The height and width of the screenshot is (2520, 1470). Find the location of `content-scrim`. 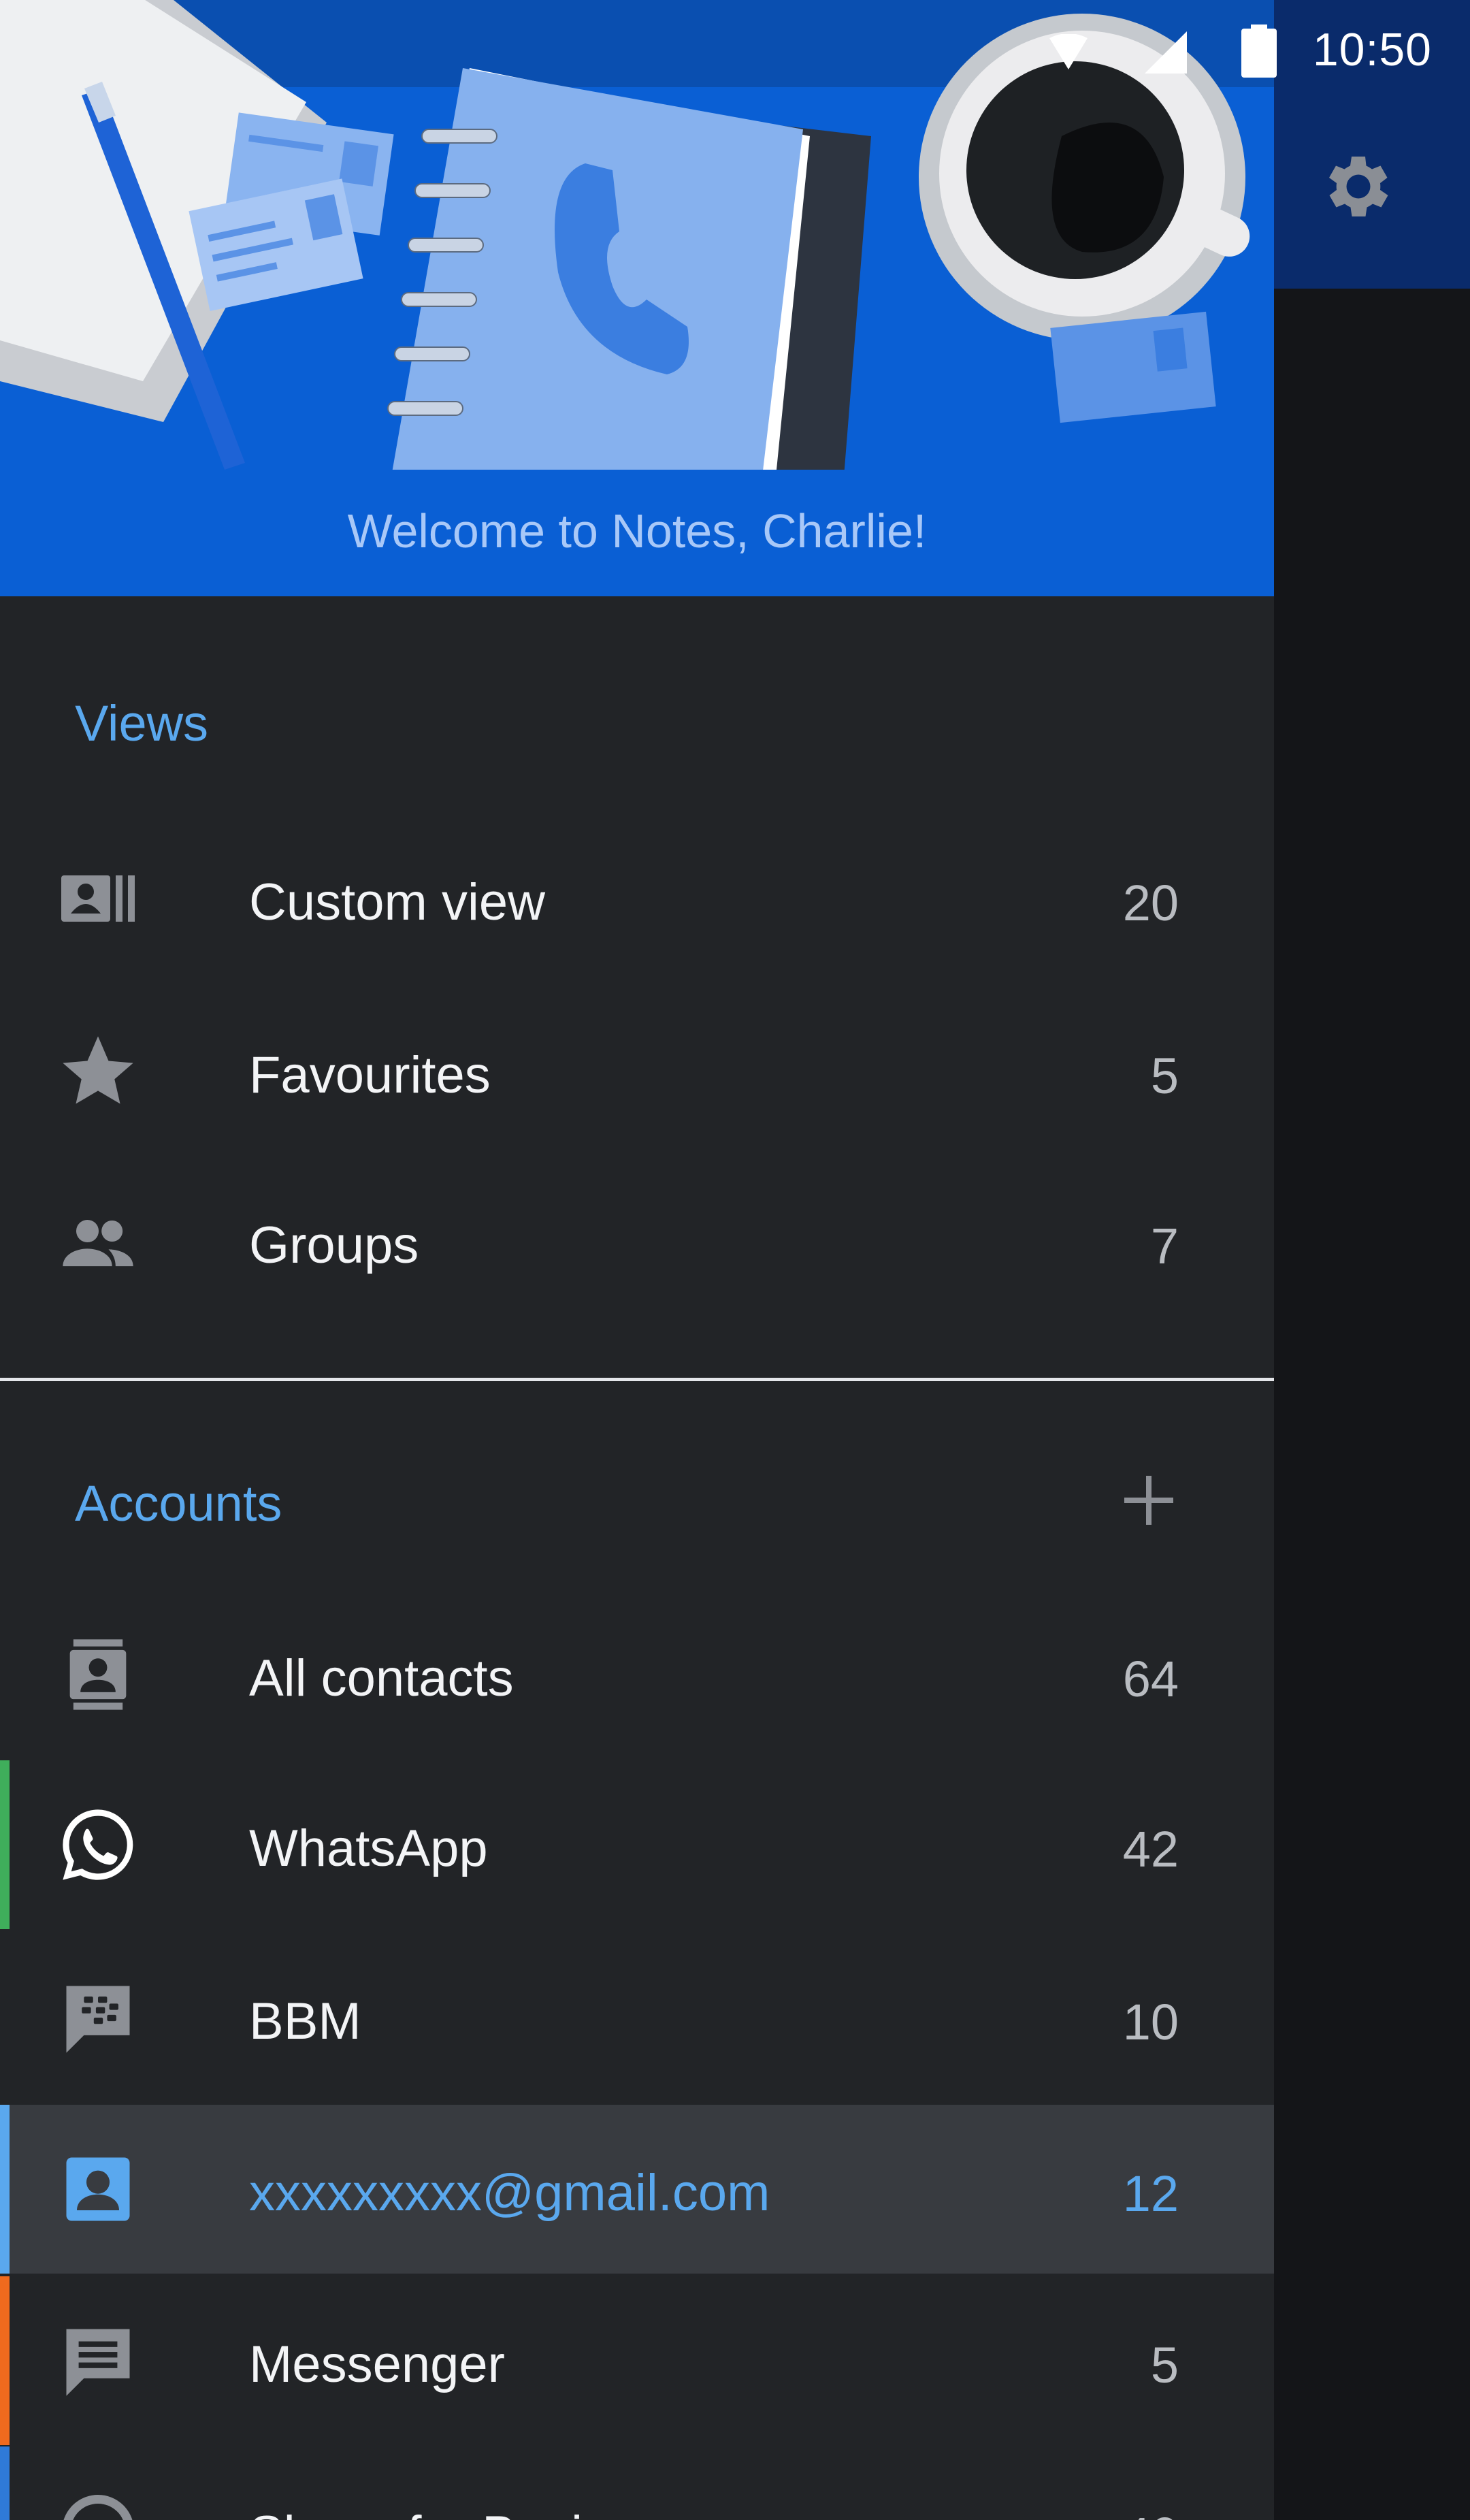

content-scrim is located at coordinates (1372, 1260).